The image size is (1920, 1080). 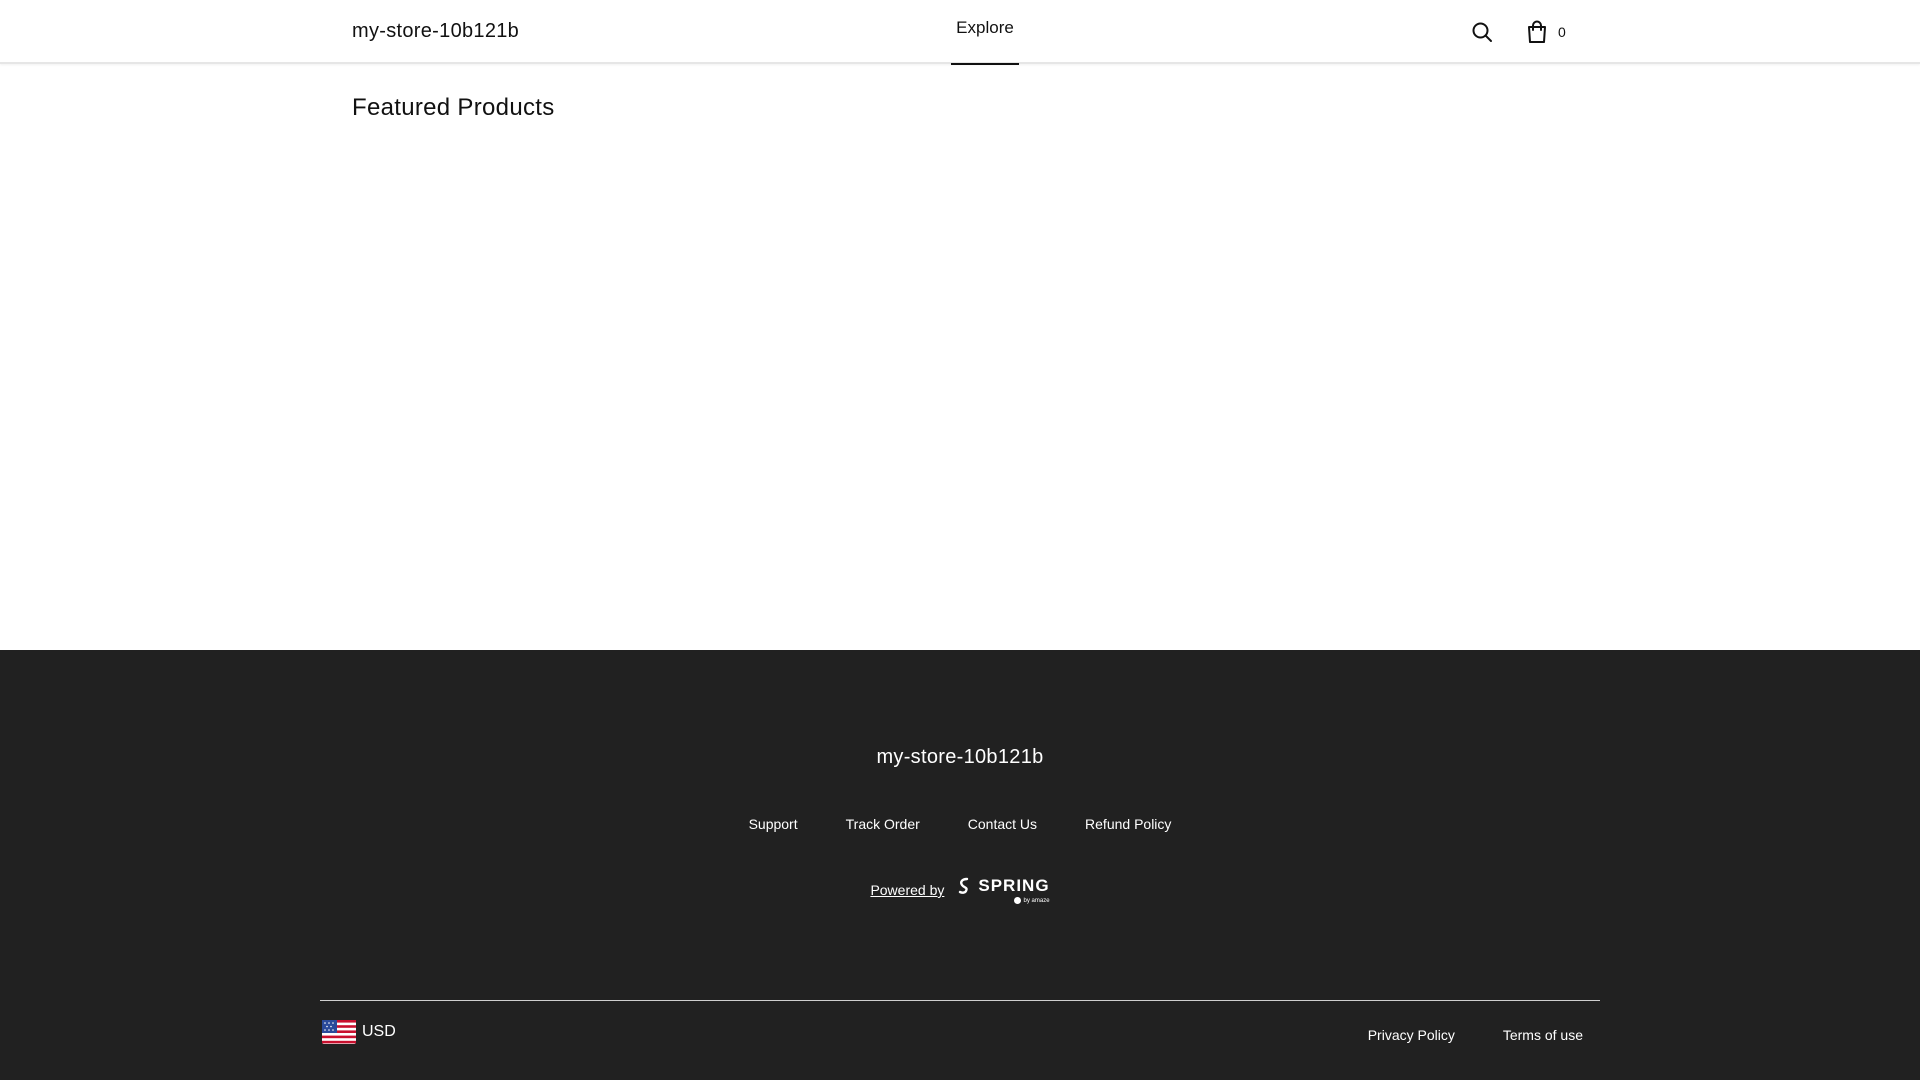 I want to click on footer-link-track-order: Track Order, so click(x=883, y=824).